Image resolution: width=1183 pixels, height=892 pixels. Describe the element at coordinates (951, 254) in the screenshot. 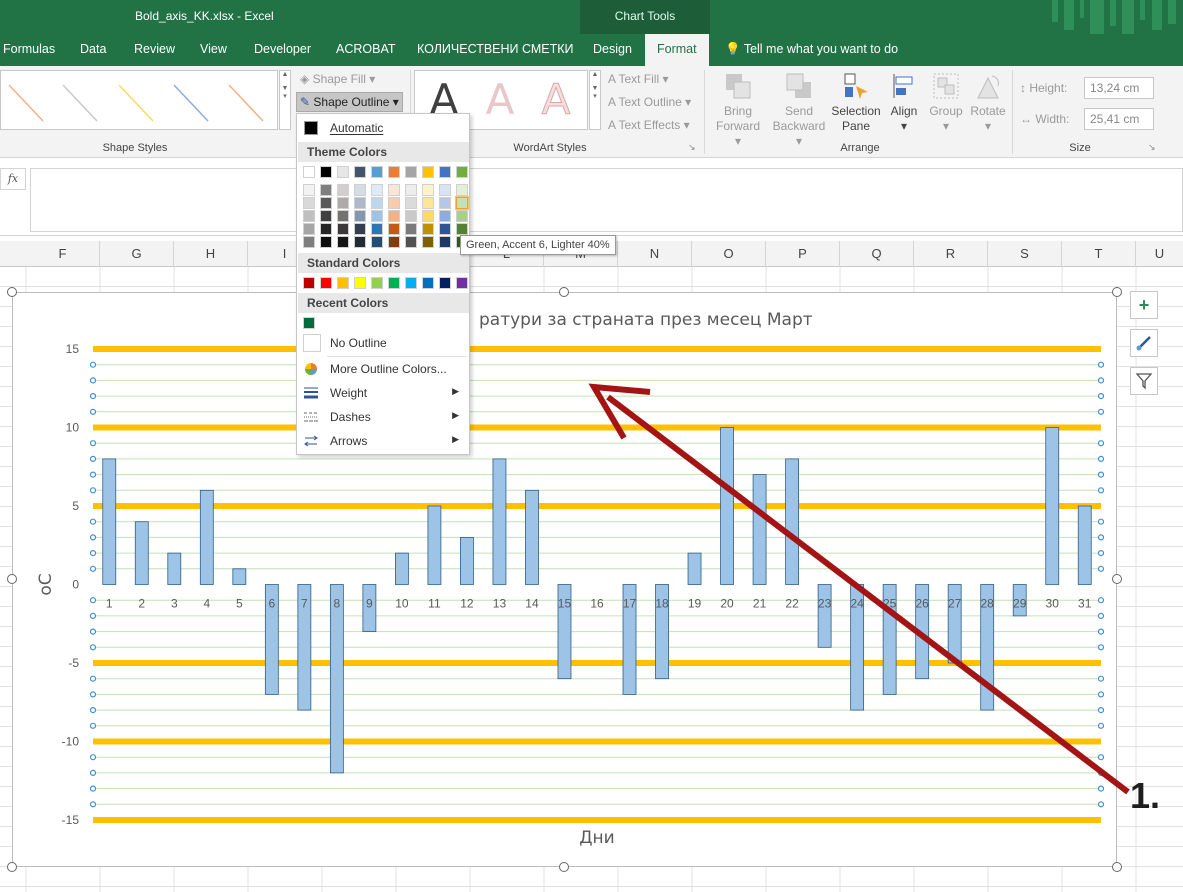

I see `column-header: R` at that location.